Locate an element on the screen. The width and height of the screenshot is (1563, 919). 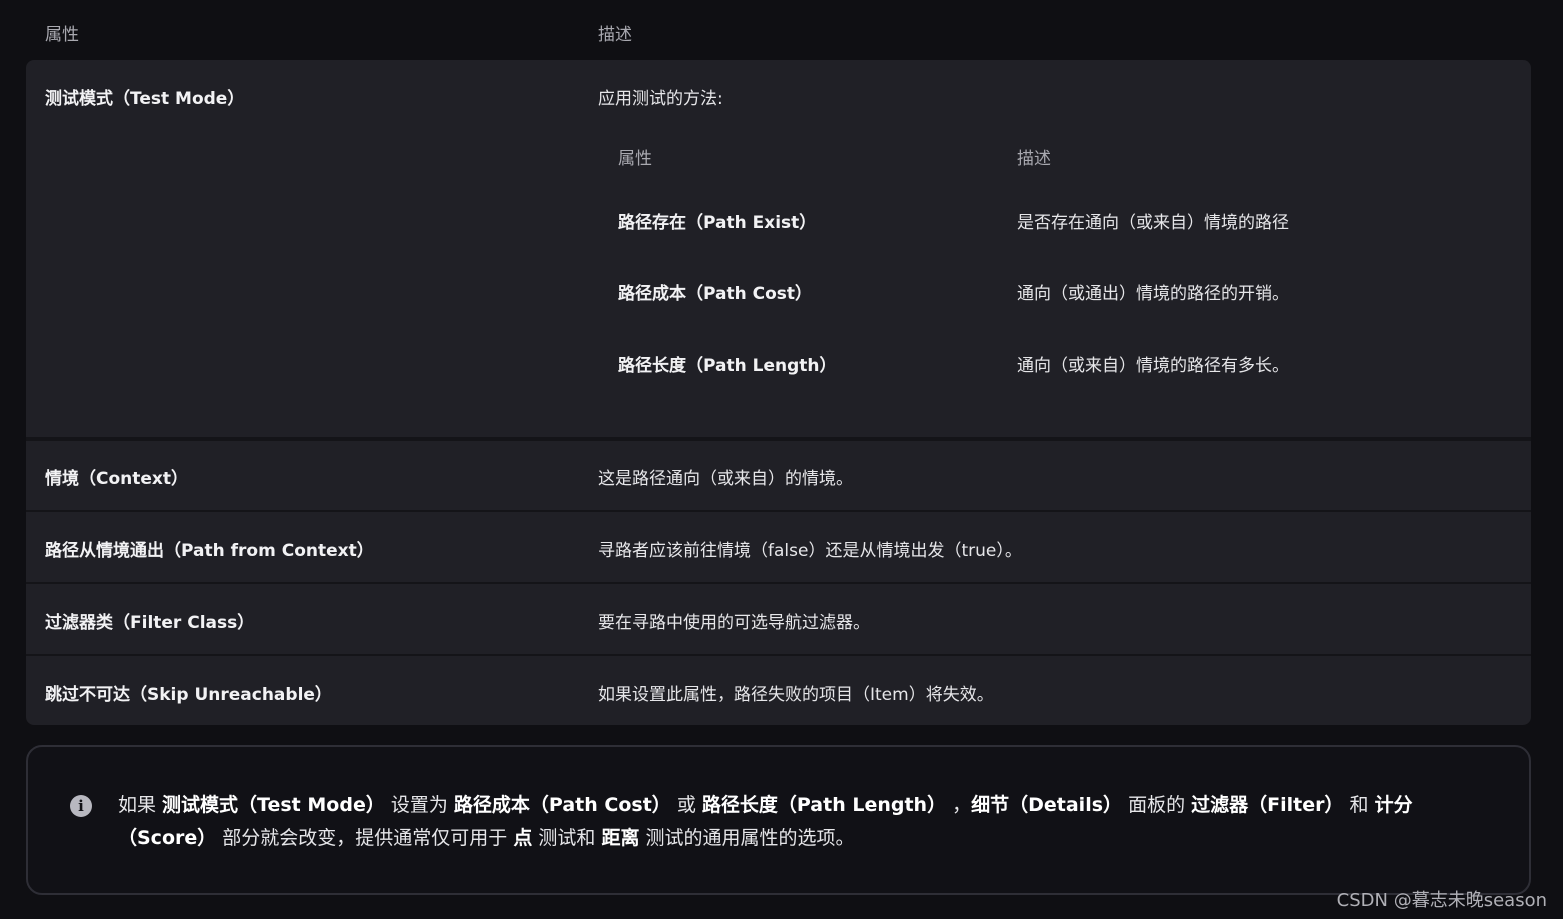
nested-property-description: 通向（或通出）情境的路径的开销。 is located at coordinates (1153, 294).